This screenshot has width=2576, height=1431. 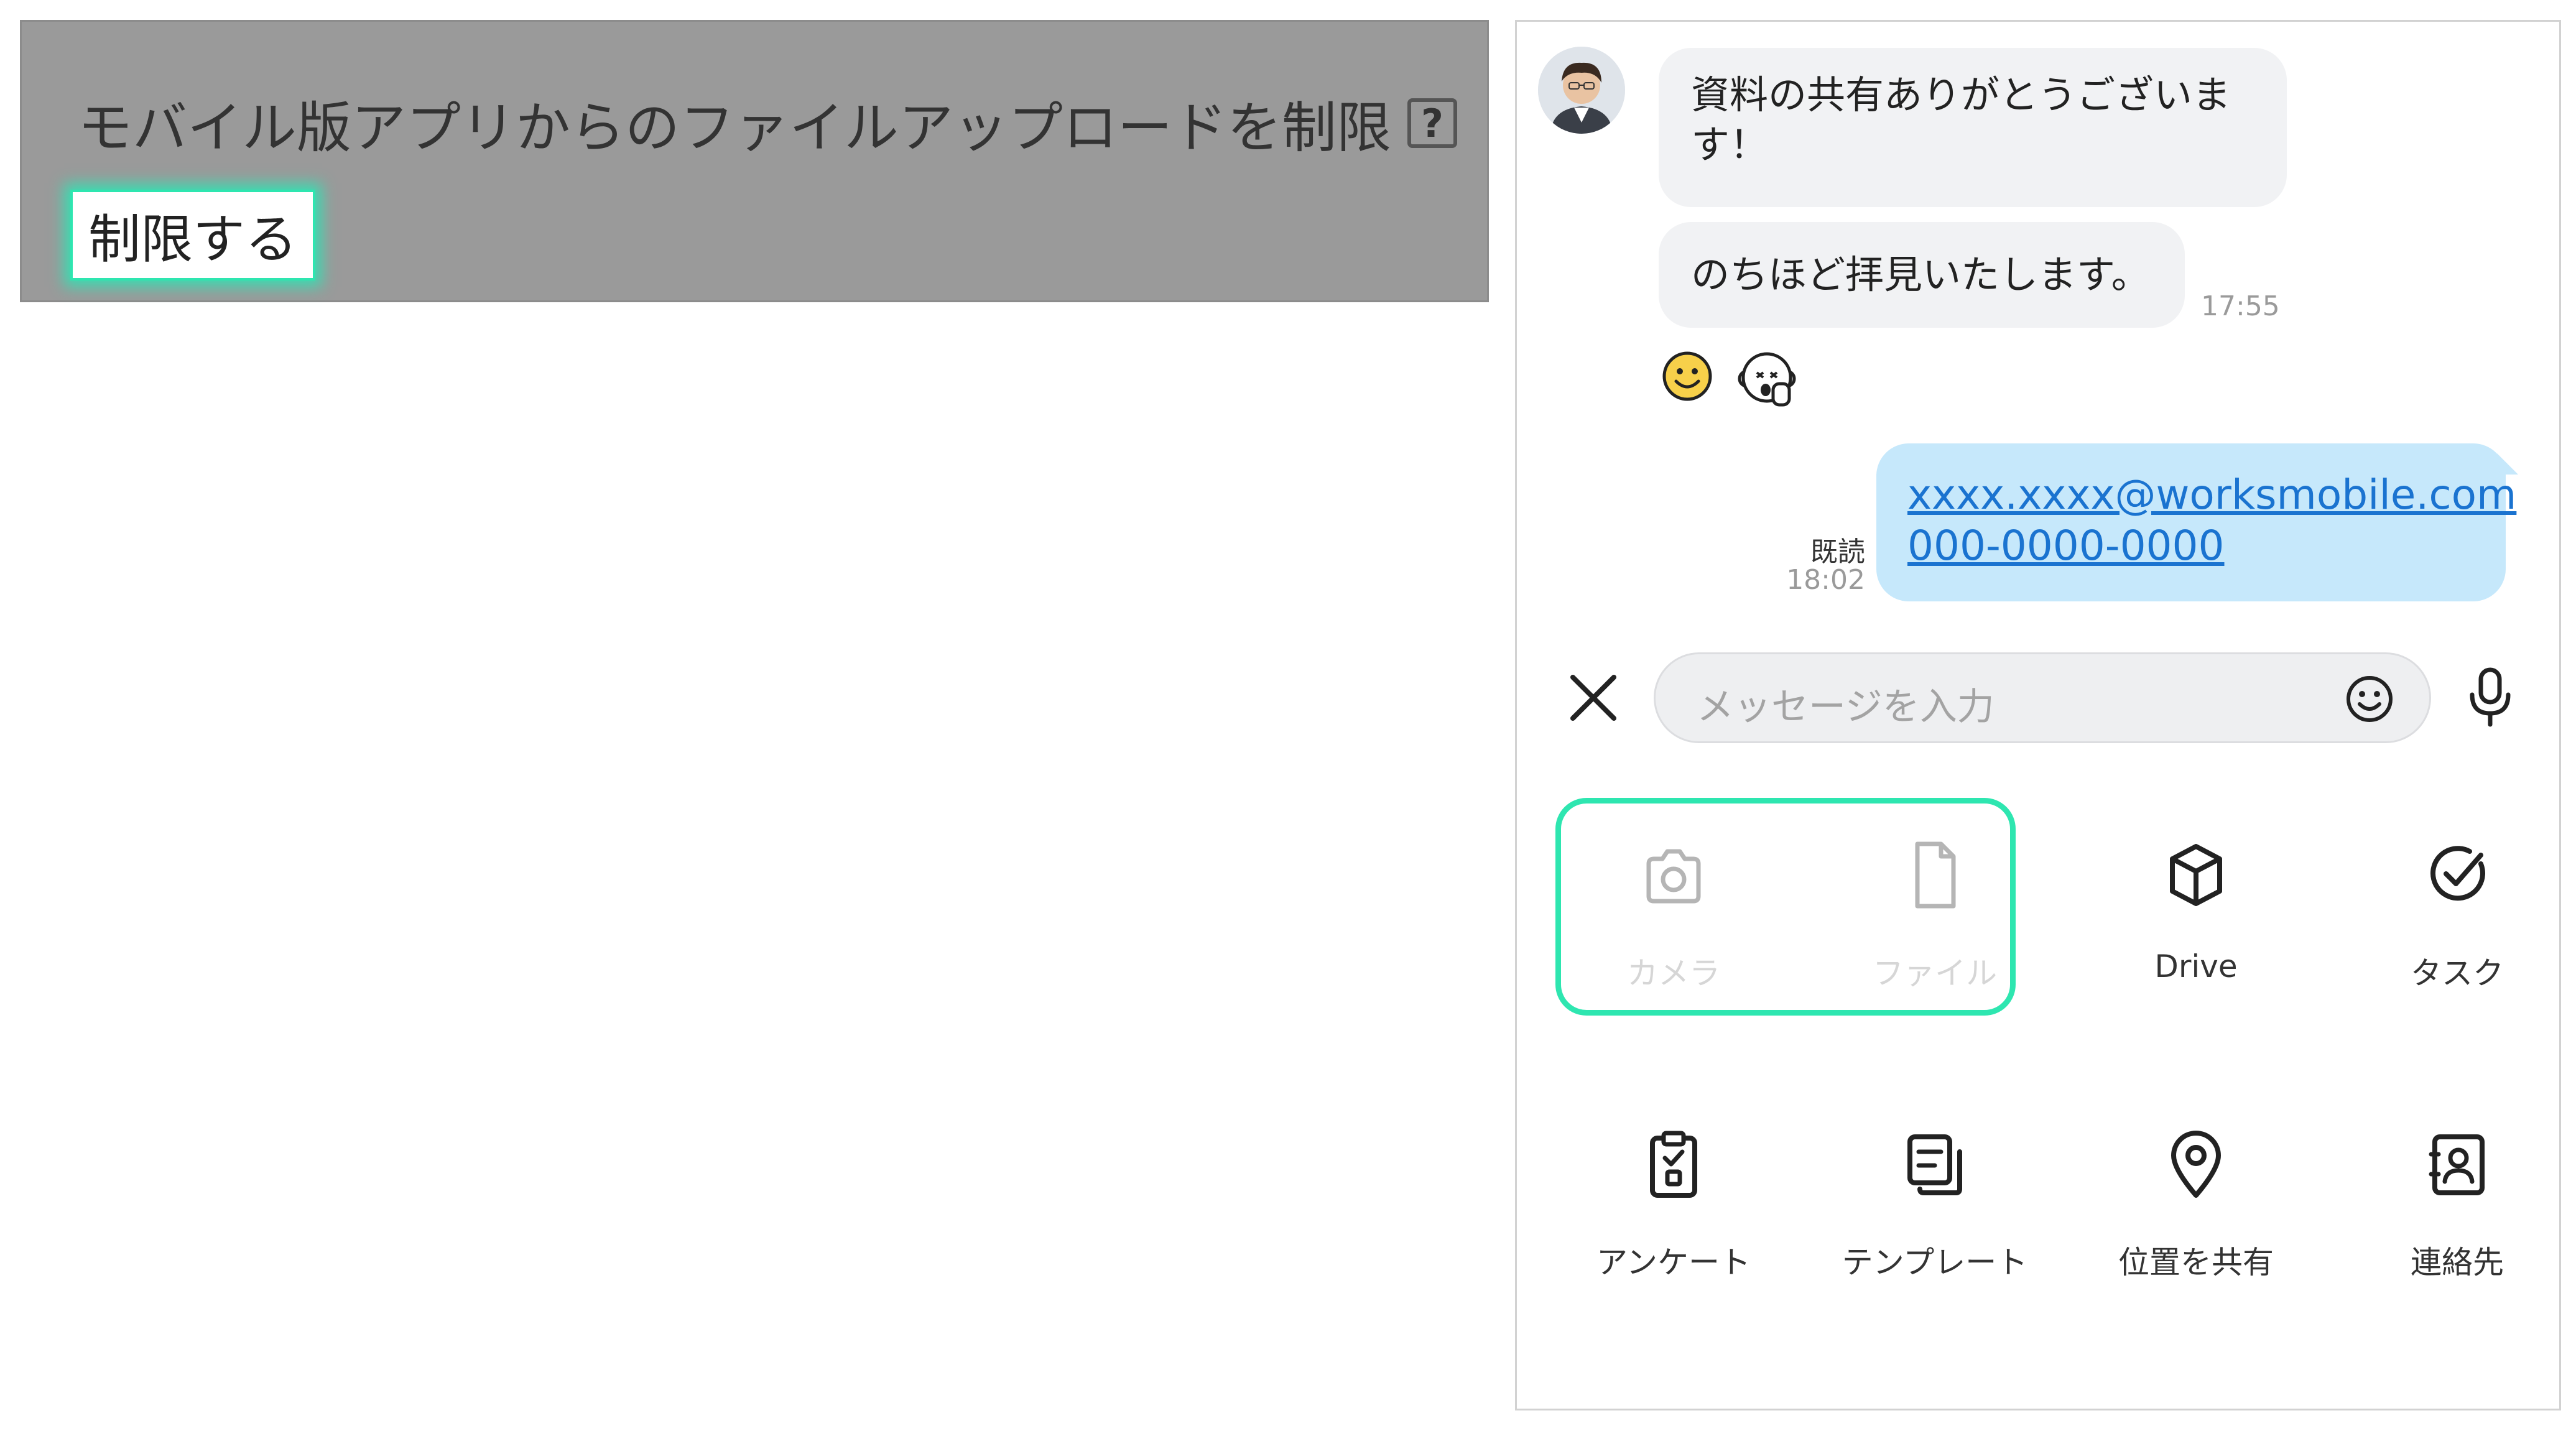 I want to click on attach-label: タスク, so click(x=2457, y=973).